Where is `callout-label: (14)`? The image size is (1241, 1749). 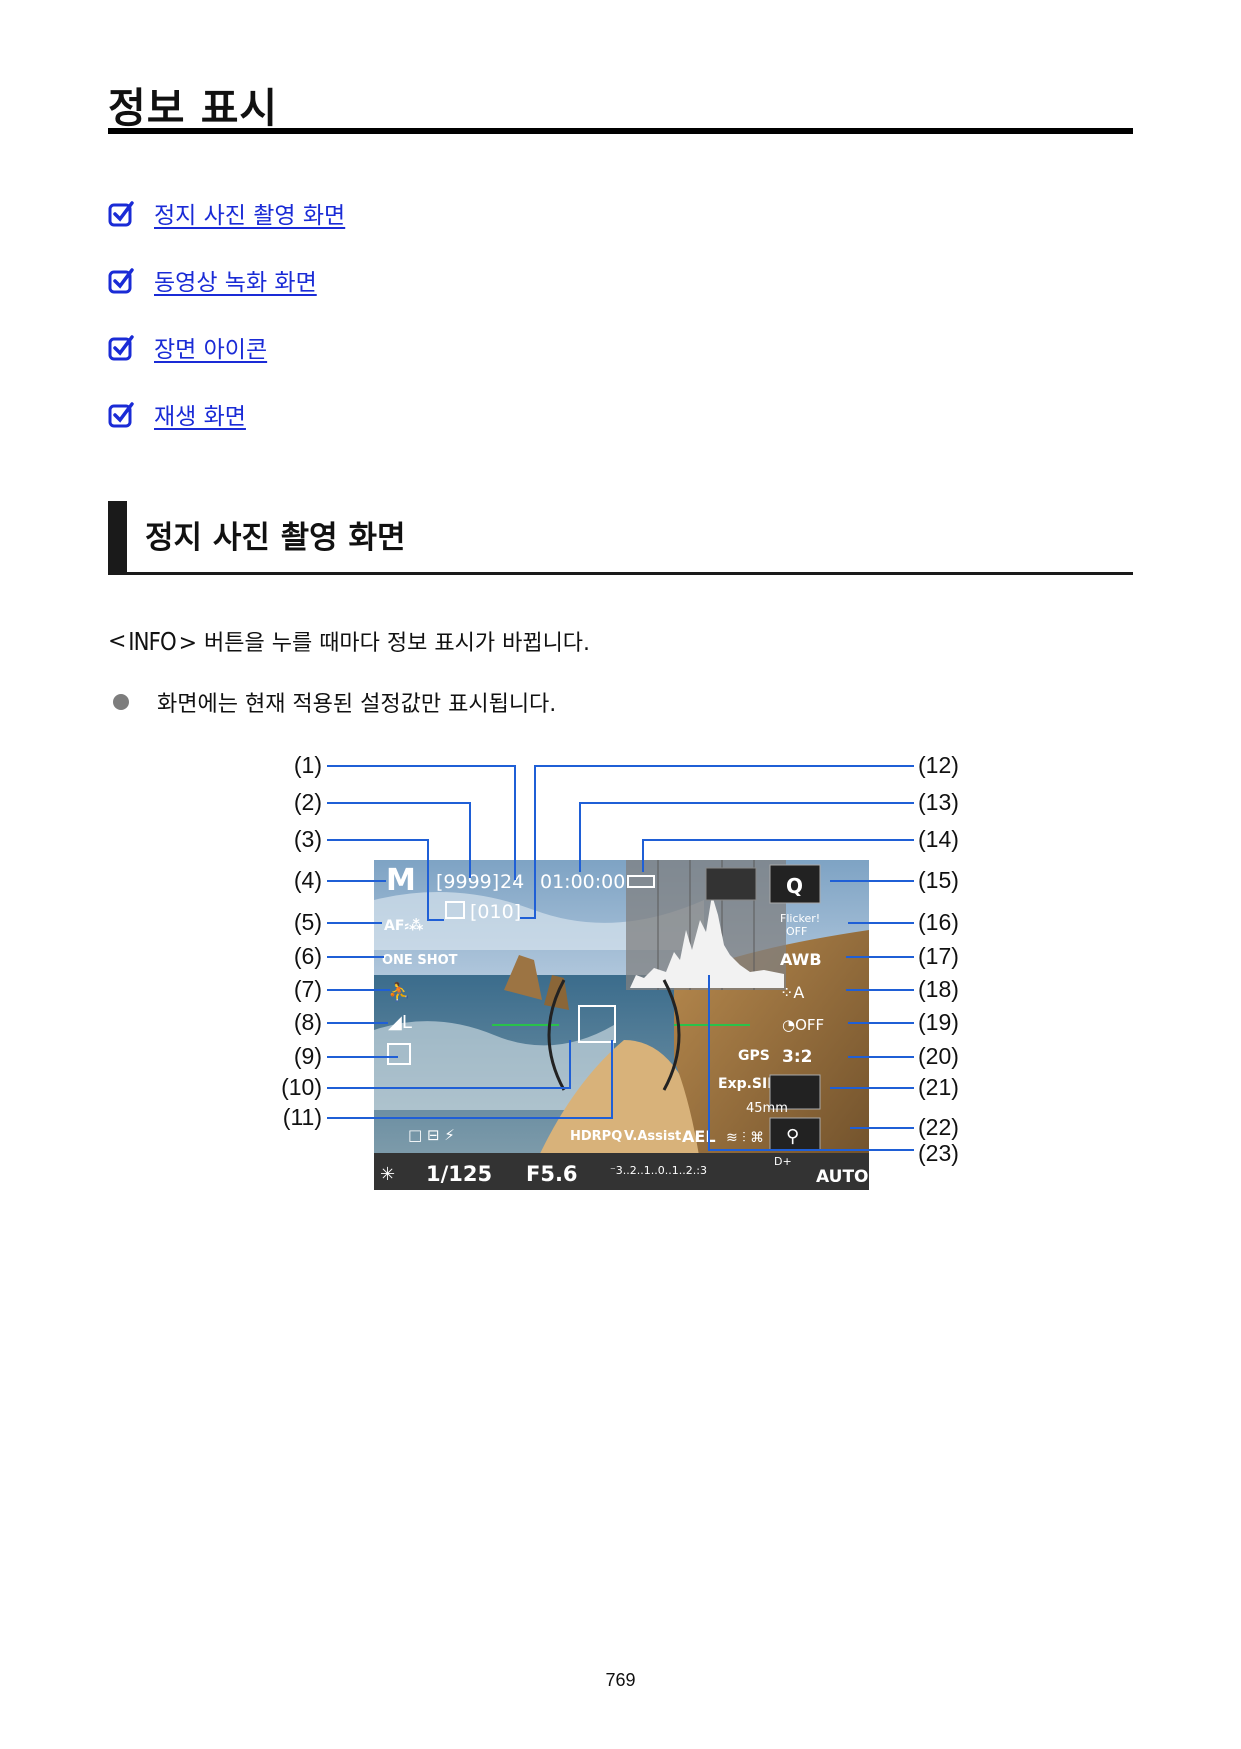 callout-label: (14) is located at coordinates (938, 839).